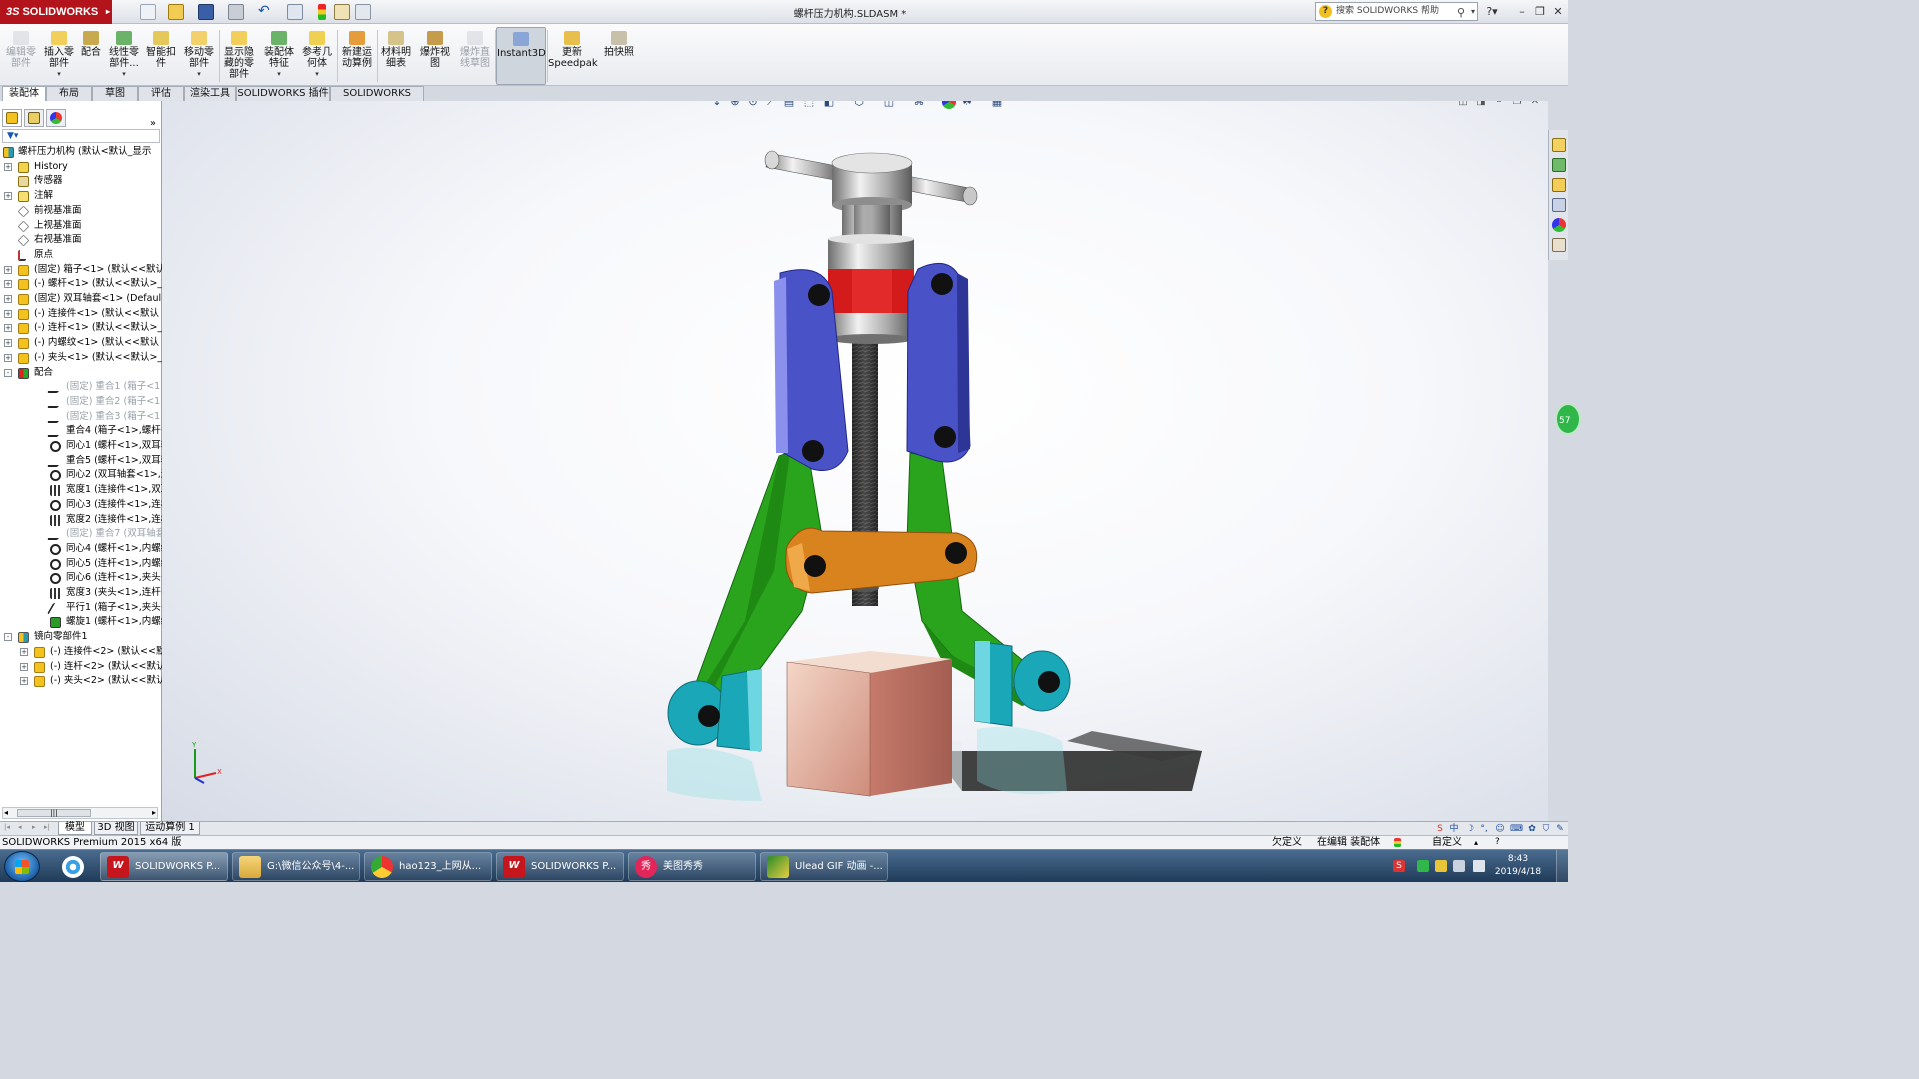 The image size is (1919, 1079). I want to click on jaw-right, so click(1022, 683).